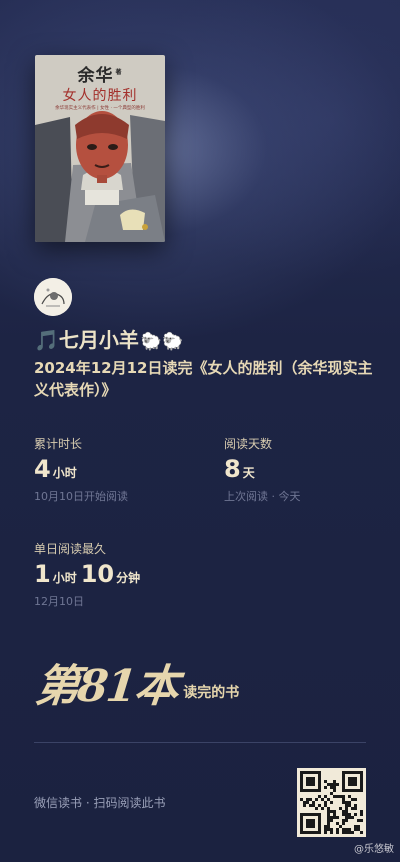  I want to click on avatar, so click(53, 297).